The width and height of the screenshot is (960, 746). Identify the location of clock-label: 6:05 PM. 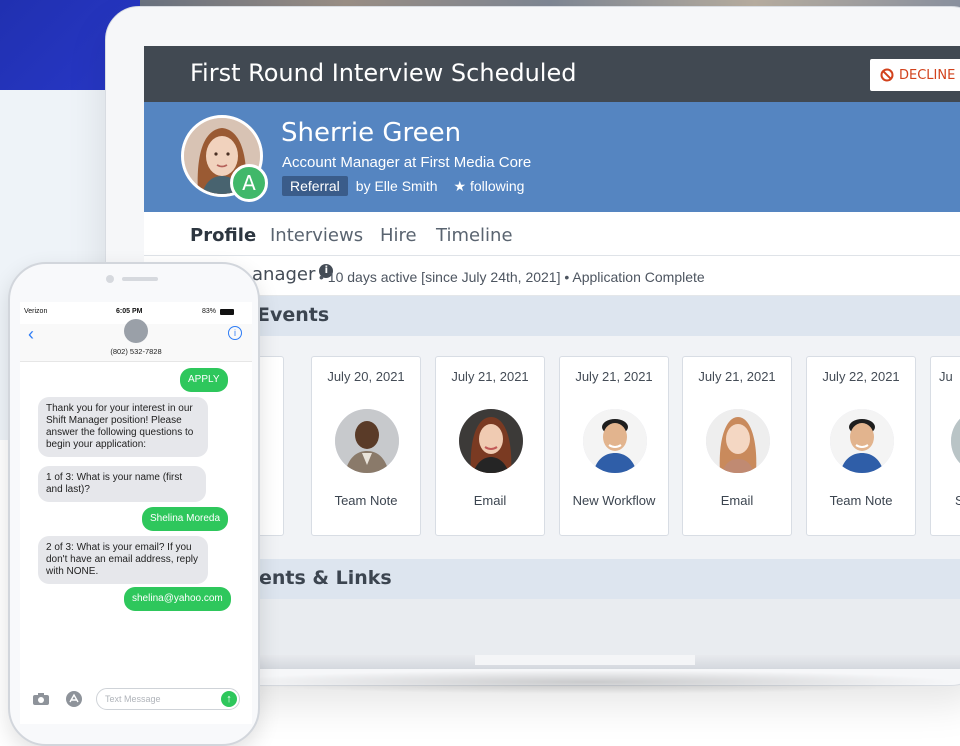
(129, 311).